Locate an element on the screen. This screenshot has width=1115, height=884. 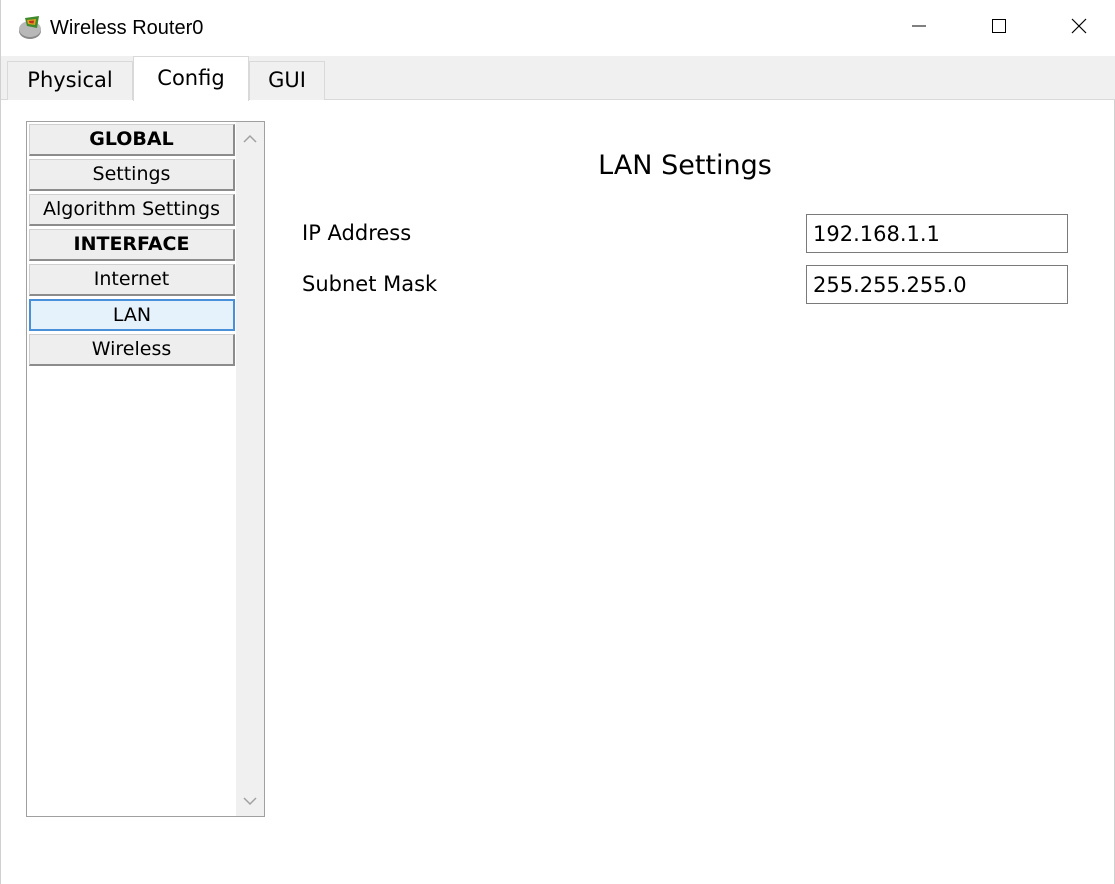
maximize-icon is located at coordinates (999, 28).